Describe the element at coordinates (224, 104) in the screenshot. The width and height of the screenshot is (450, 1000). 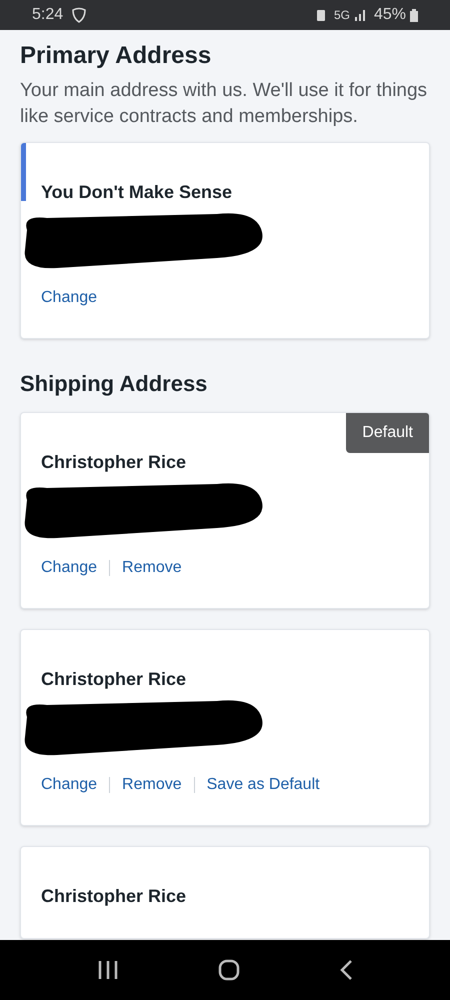
I see `section-description: Your main address with us. We'll use it for things like service contracts and memberships.` at that location.